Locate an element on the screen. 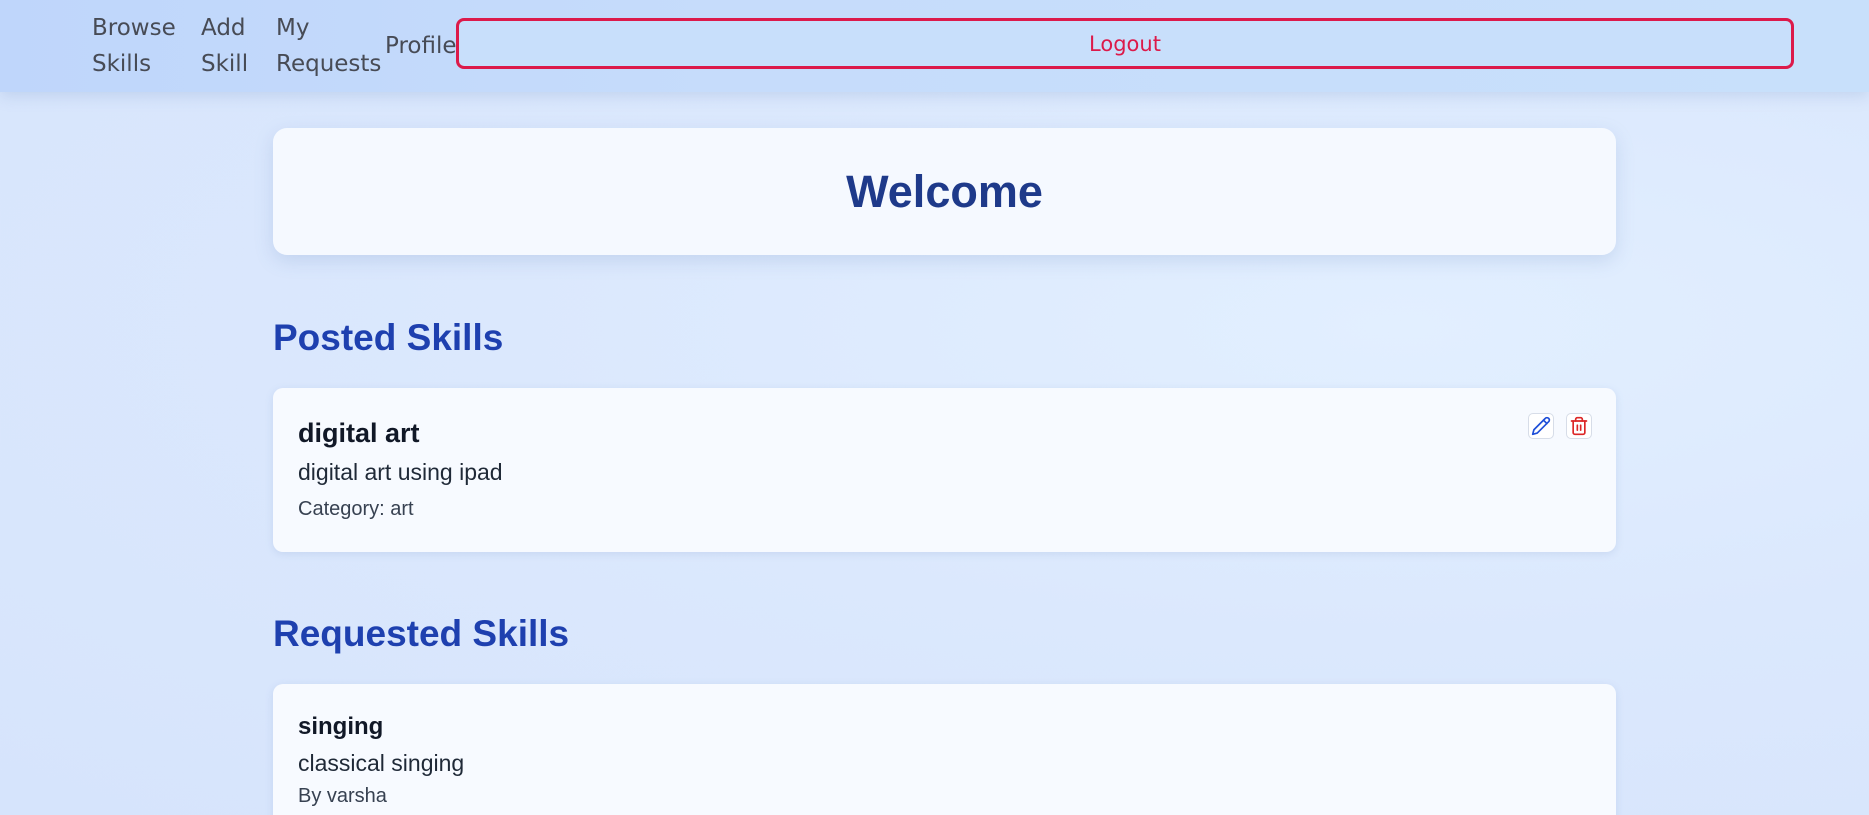 The height and width of the screenshot is (815, 1869). pencil-icon is located at coordinates (1541, 426).